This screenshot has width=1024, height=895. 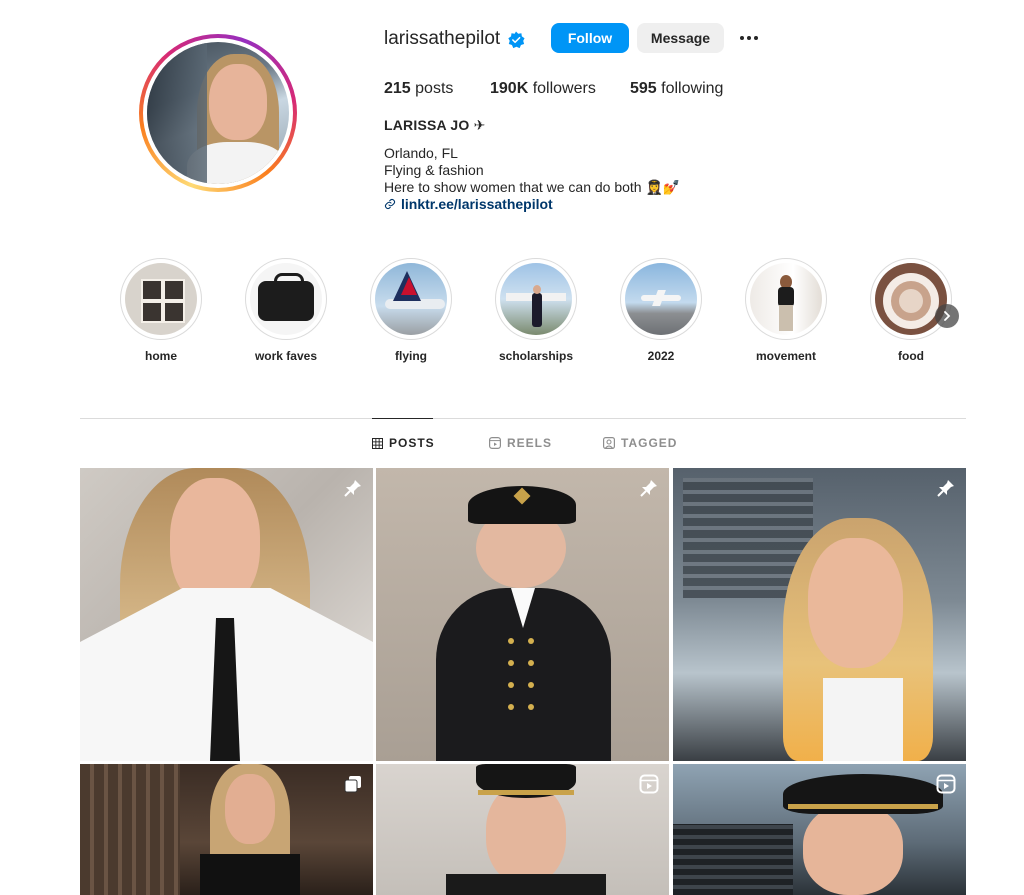 I want to click on highlight-flying: flying, so click(x=411, y=310).